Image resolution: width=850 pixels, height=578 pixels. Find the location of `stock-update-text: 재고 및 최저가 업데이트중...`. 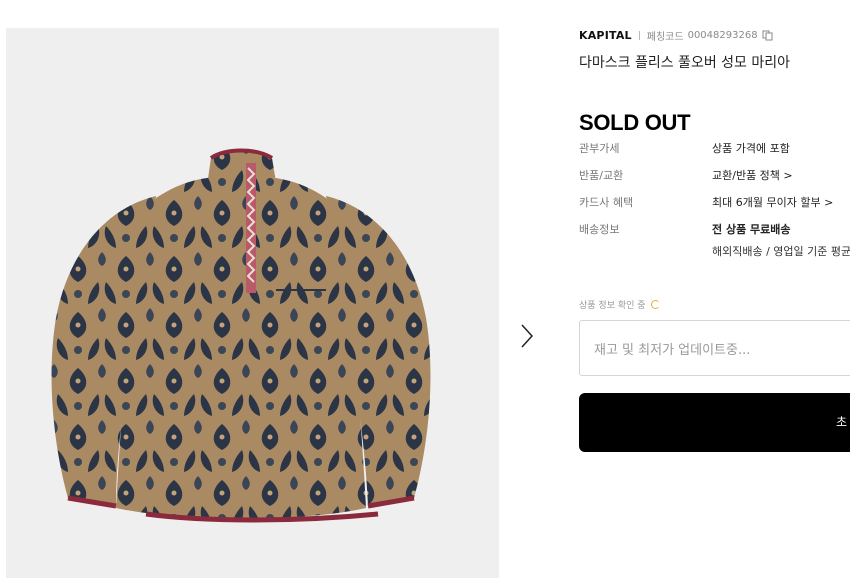

stock-update-text: 재고 및 최저가 업데이트중... is located at coordinates (672, 350).